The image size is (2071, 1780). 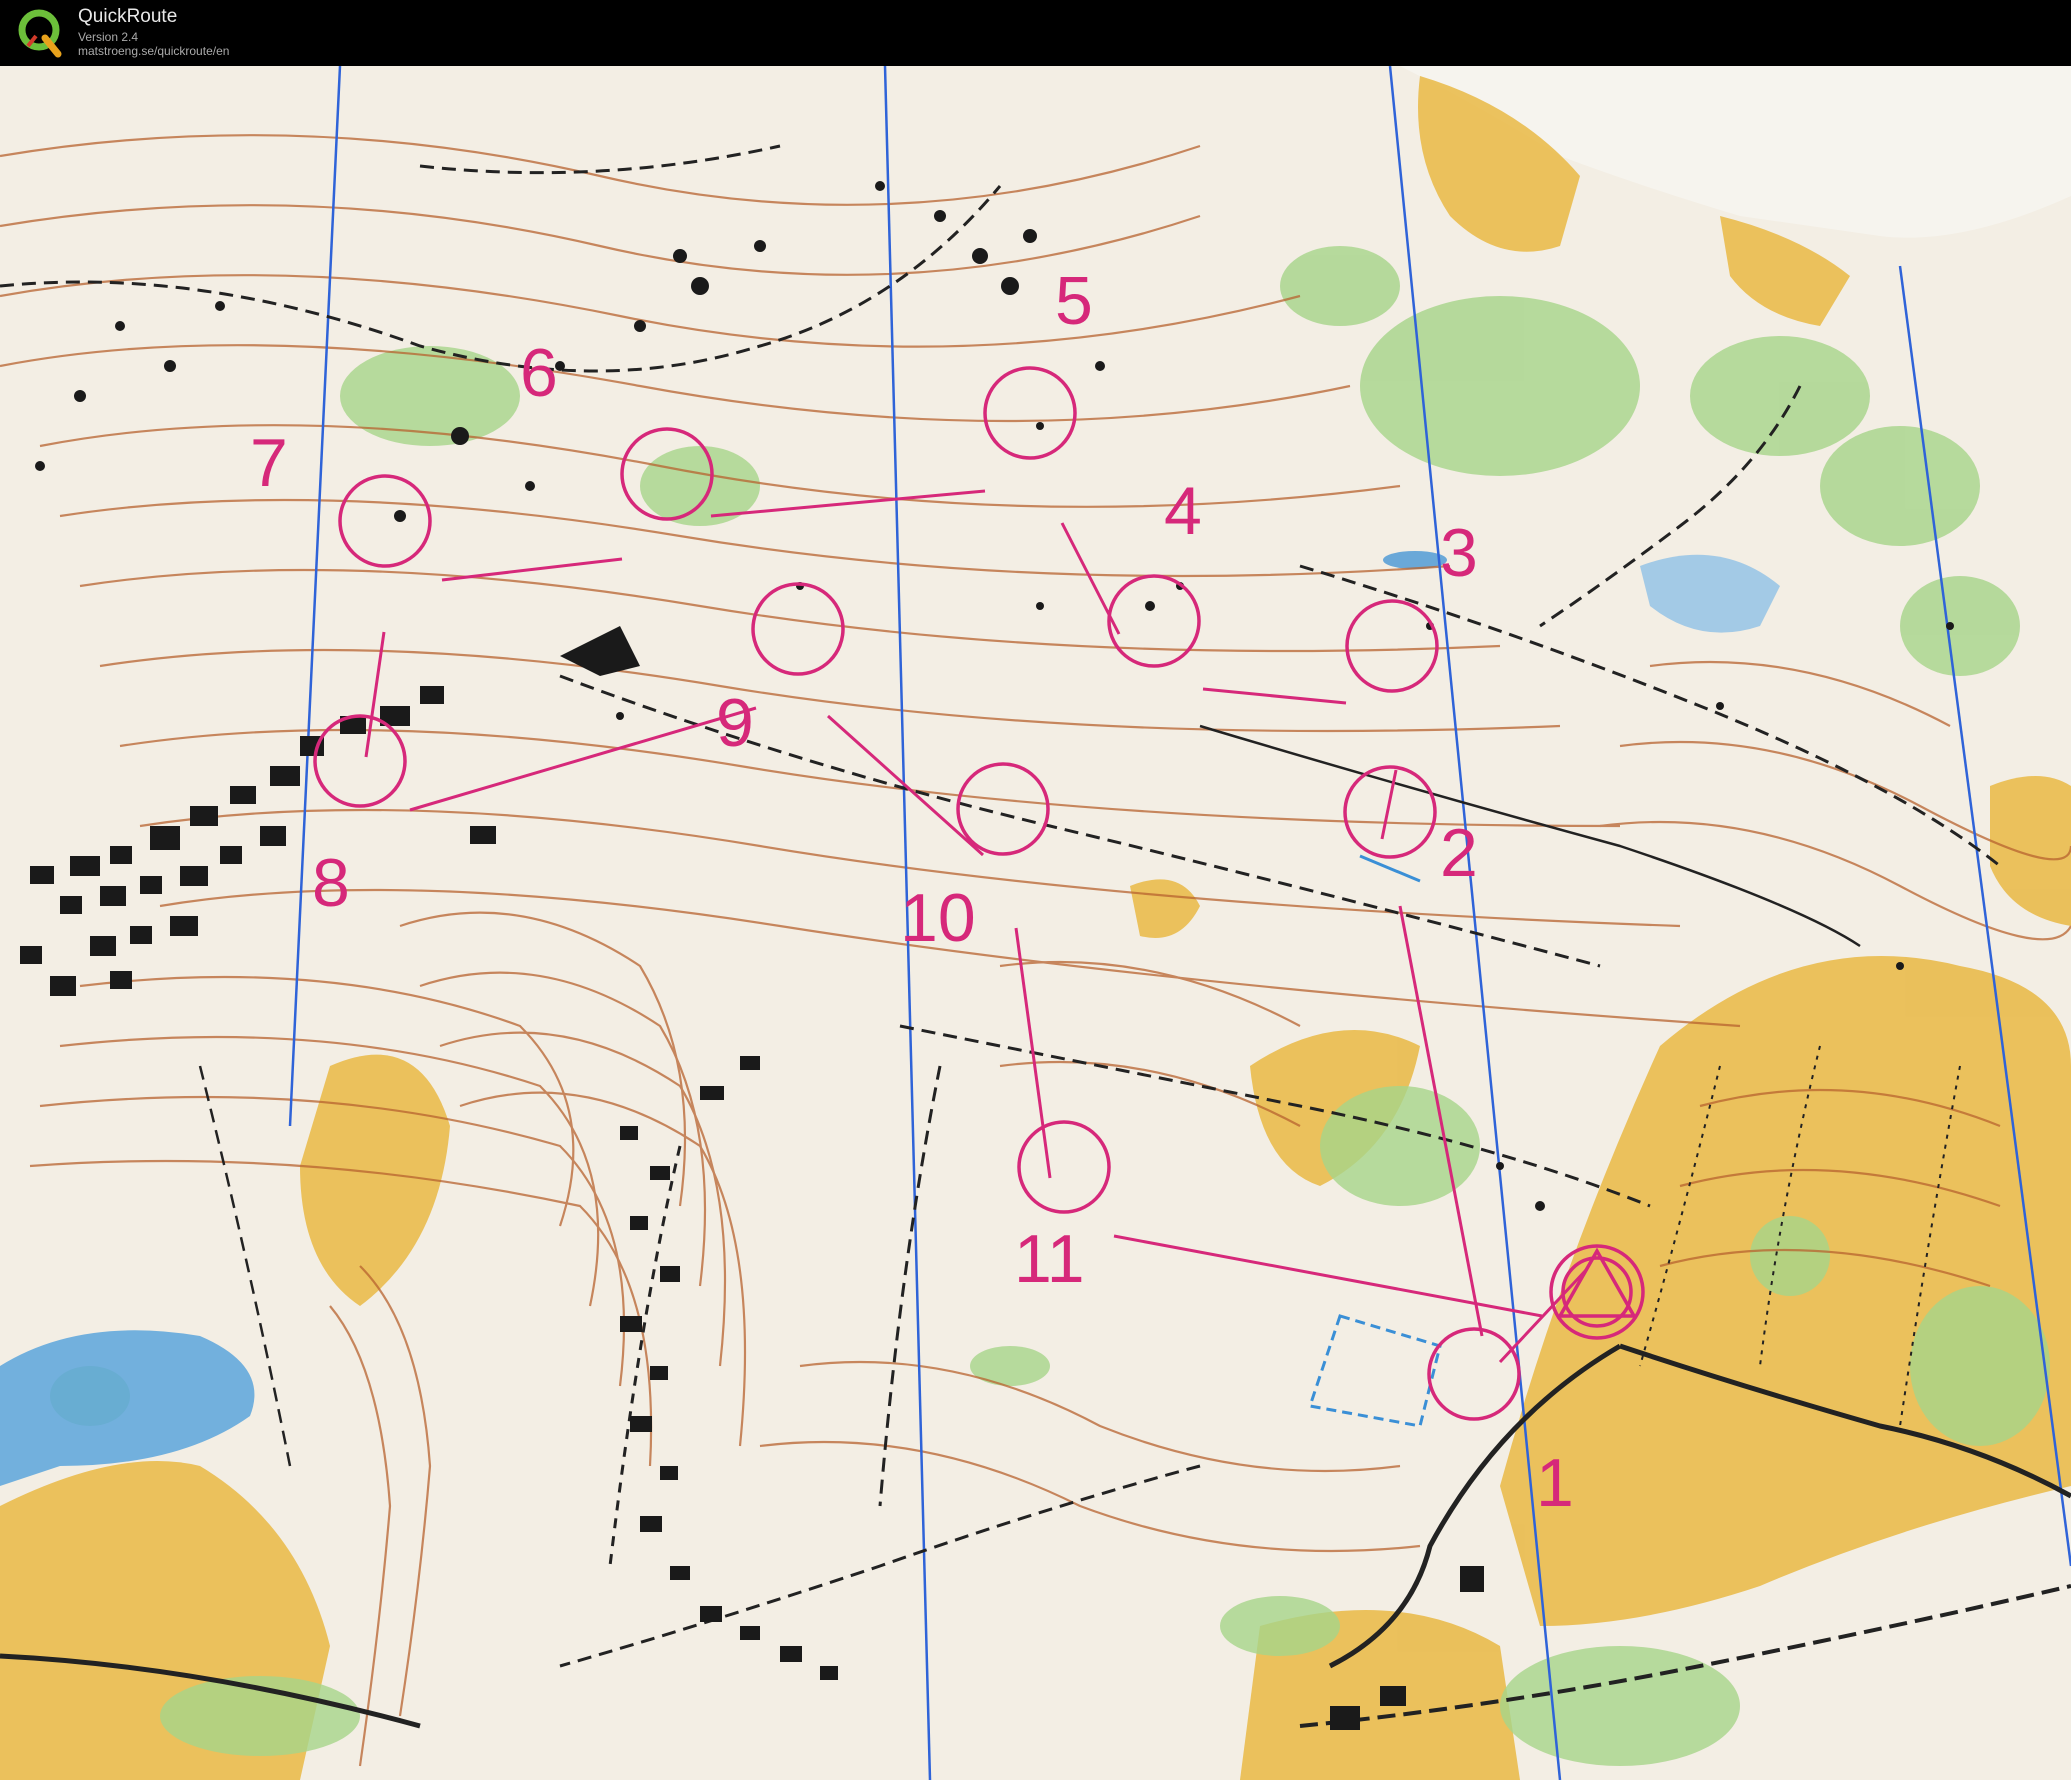 I want to click on control-number-6: 6, so click(x=539, y=373).